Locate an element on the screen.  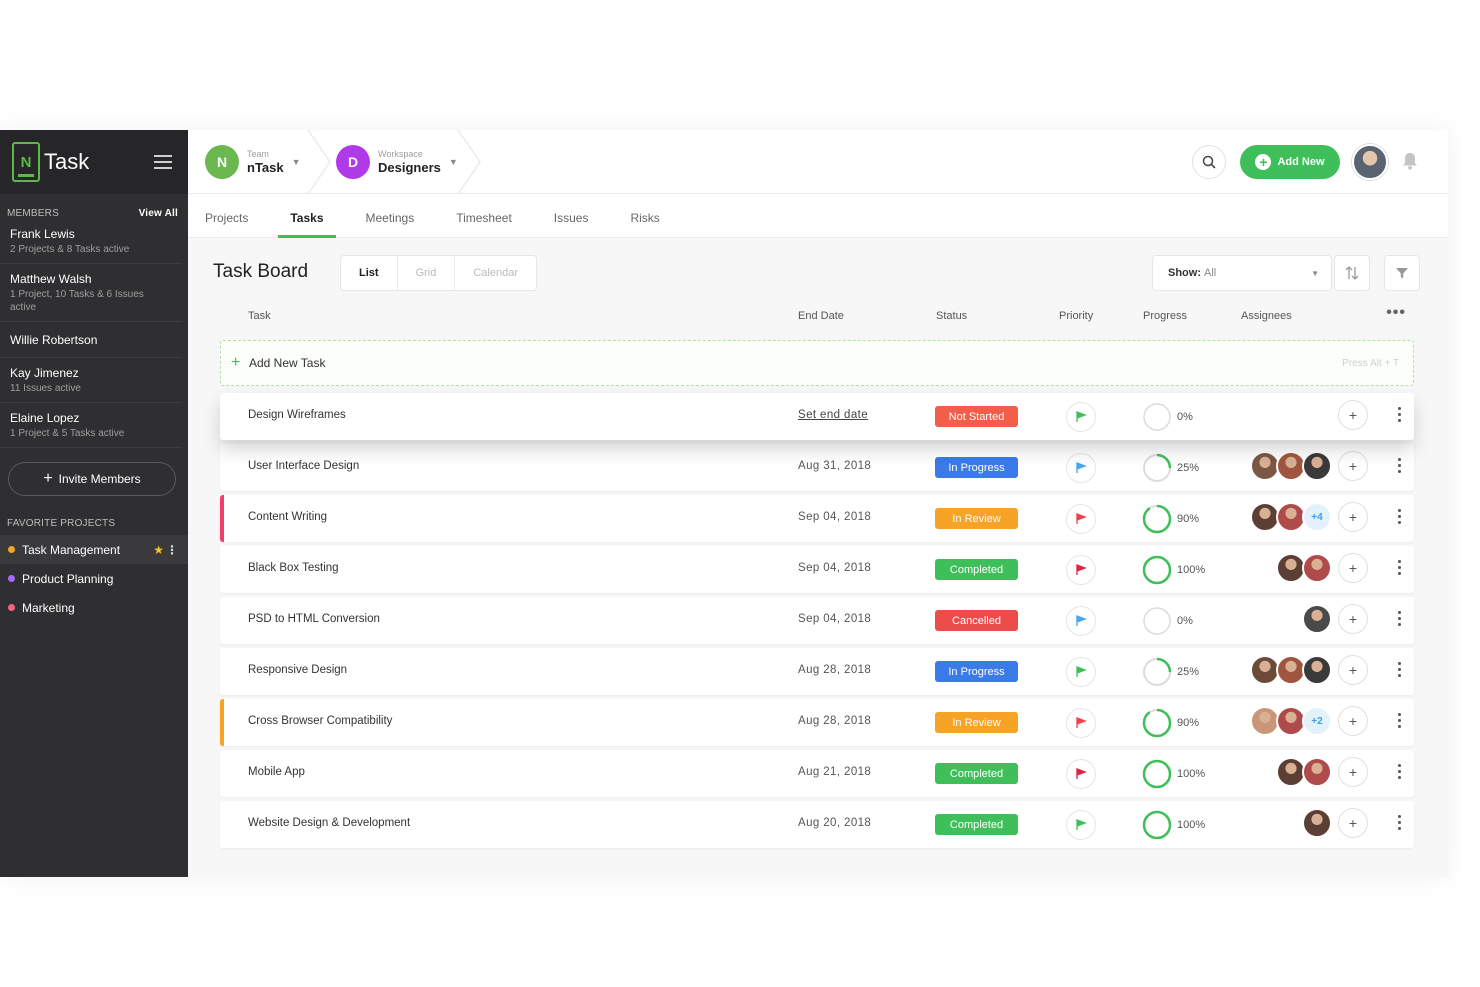
member-item: Kay Jimenez 11 Issues active is located at coordinates (91, 380).